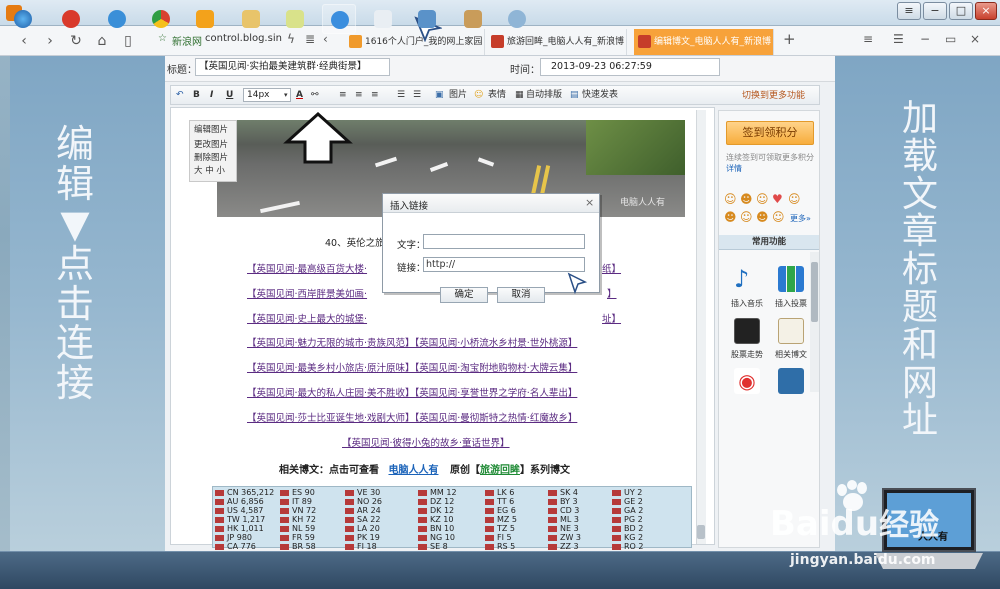  Describe the element at coordinates (211, 95) in the screenshot. I see `italic-button: I` at that location.